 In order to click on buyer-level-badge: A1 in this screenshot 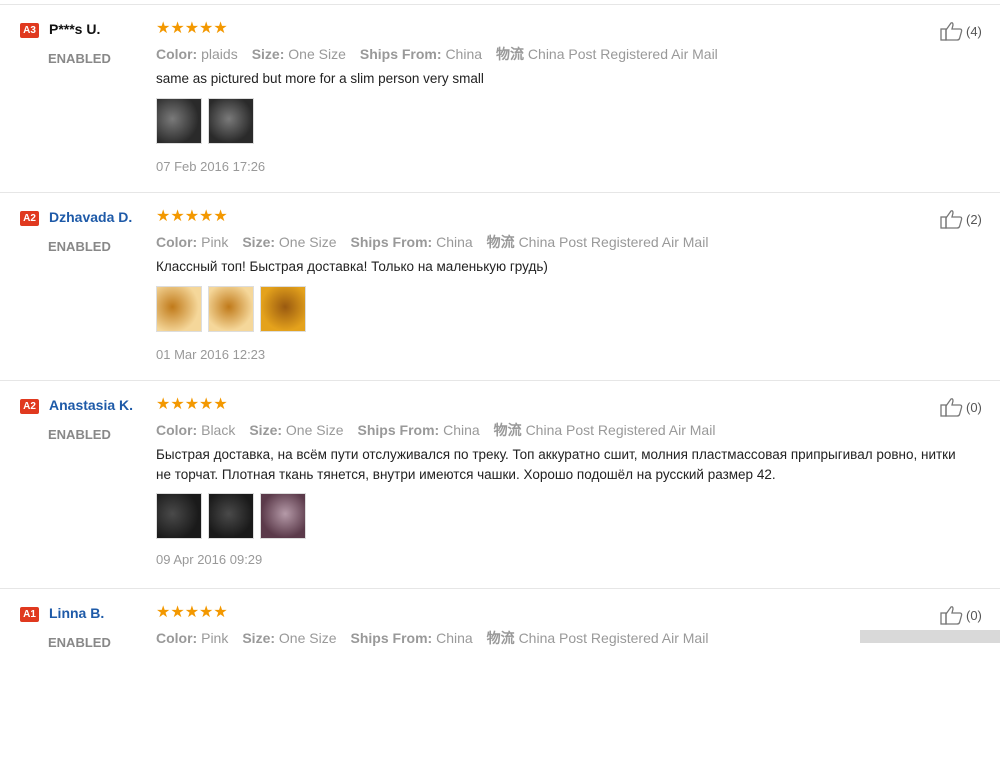, I will do `click(29, 614)`.